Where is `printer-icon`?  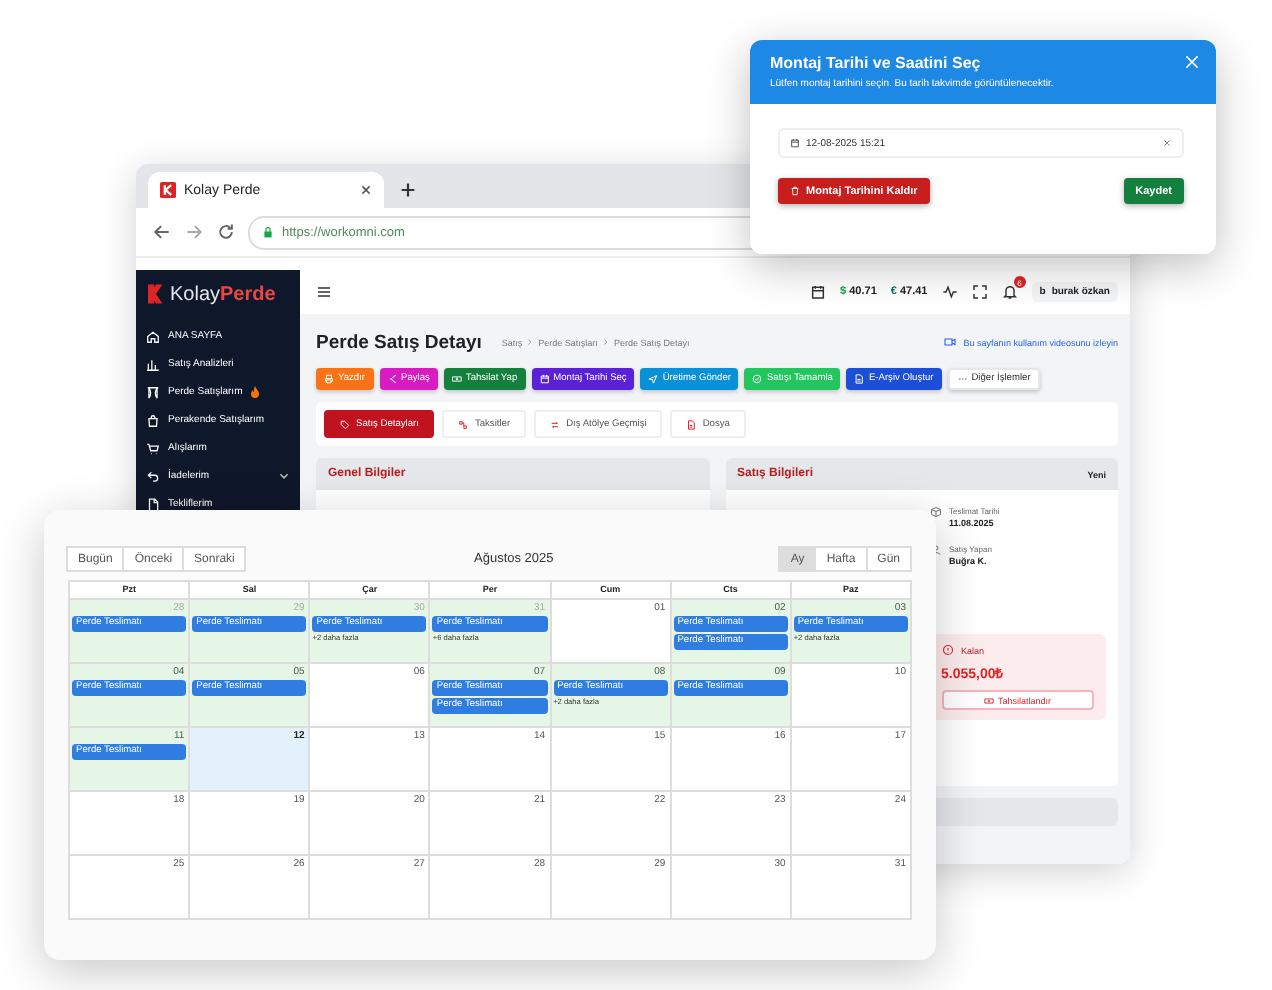
printer-icon is located at coordinates (329, 379).